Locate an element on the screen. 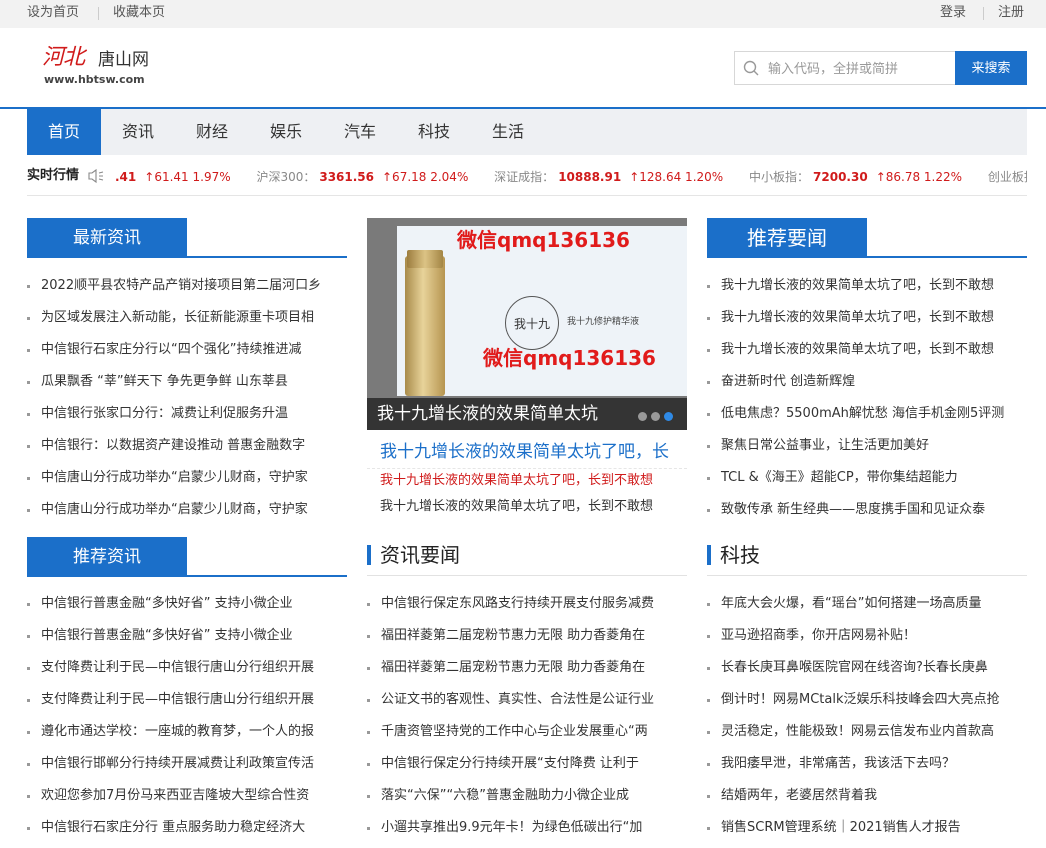 The image size is (1046, 848). ticker-value: 7200.30 is located at coordinates (840, 177).